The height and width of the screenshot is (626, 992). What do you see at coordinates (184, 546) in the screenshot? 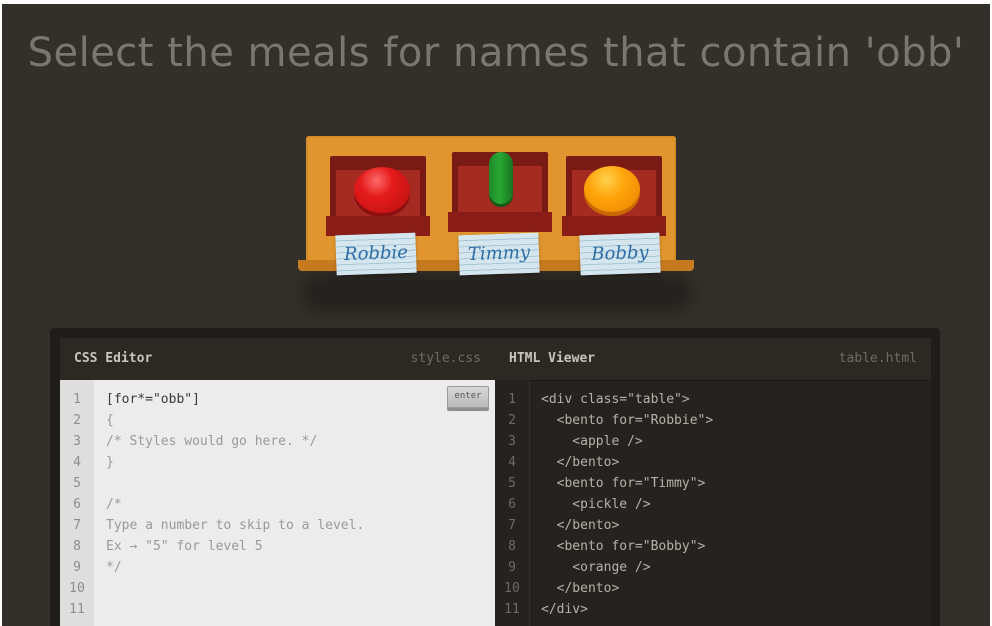
I see `css-code-line: Ex → "5" for level 5` at bounding box center [184, 546].